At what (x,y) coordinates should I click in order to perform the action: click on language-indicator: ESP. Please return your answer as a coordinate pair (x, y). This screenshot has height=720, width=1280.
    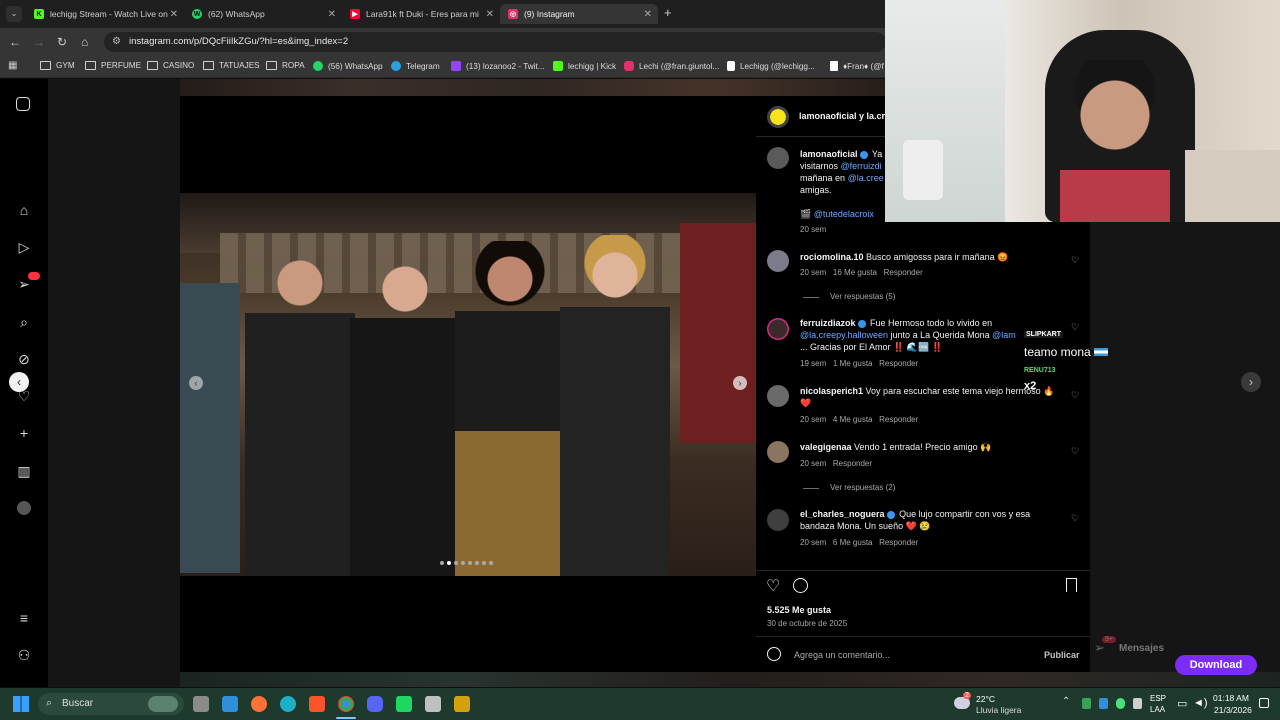
    Looking at the image, I should click on (1158, 698).